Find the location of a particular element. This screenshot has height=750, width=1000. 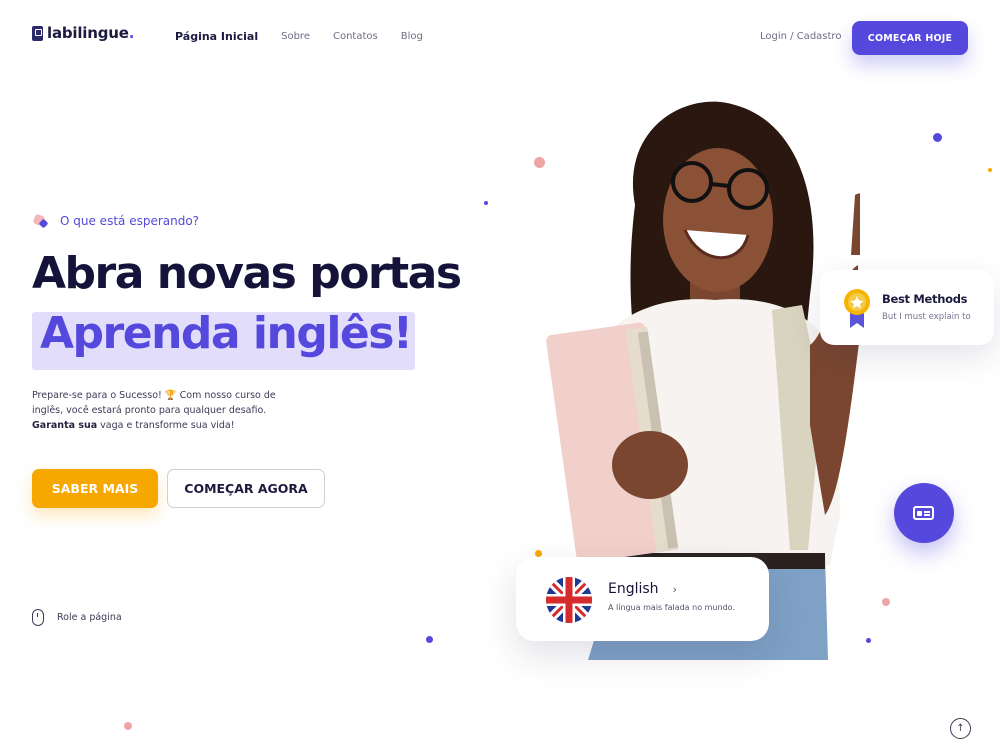

login-link: Login / Cadastro is located at coordinates (800, 36).